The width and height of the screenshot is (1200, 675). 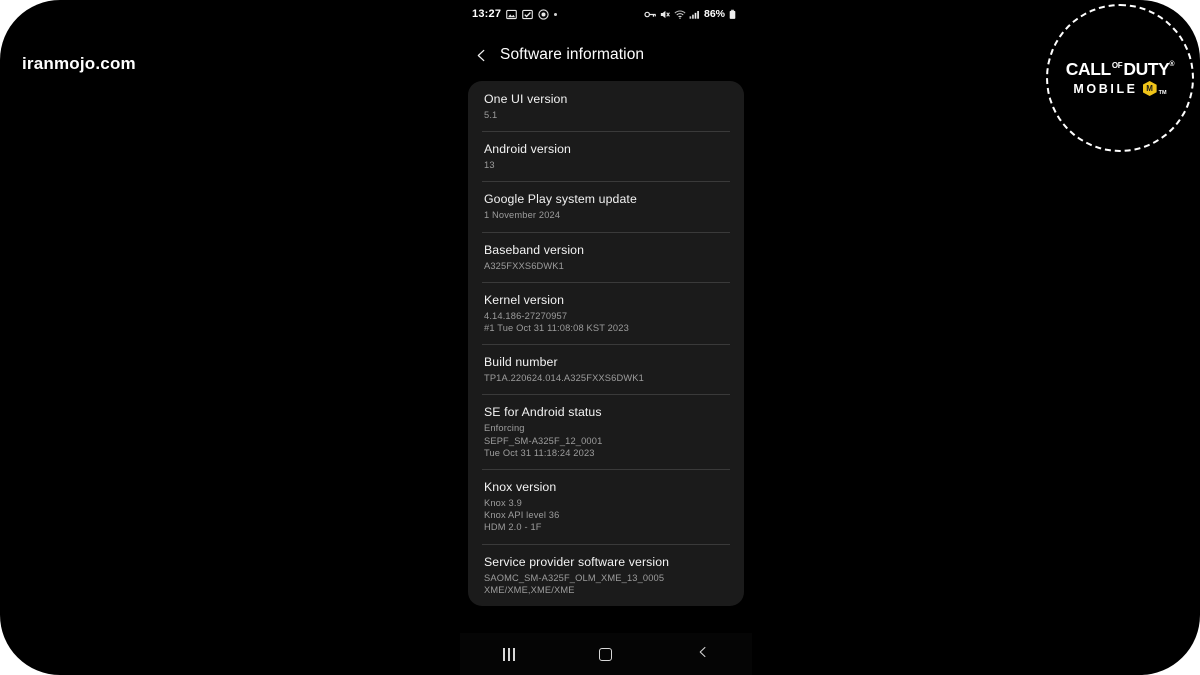 What do you see at coordinates (527, 14) in the screenshot?
I see `checkbox-icon` at bounding box center [527, 14].